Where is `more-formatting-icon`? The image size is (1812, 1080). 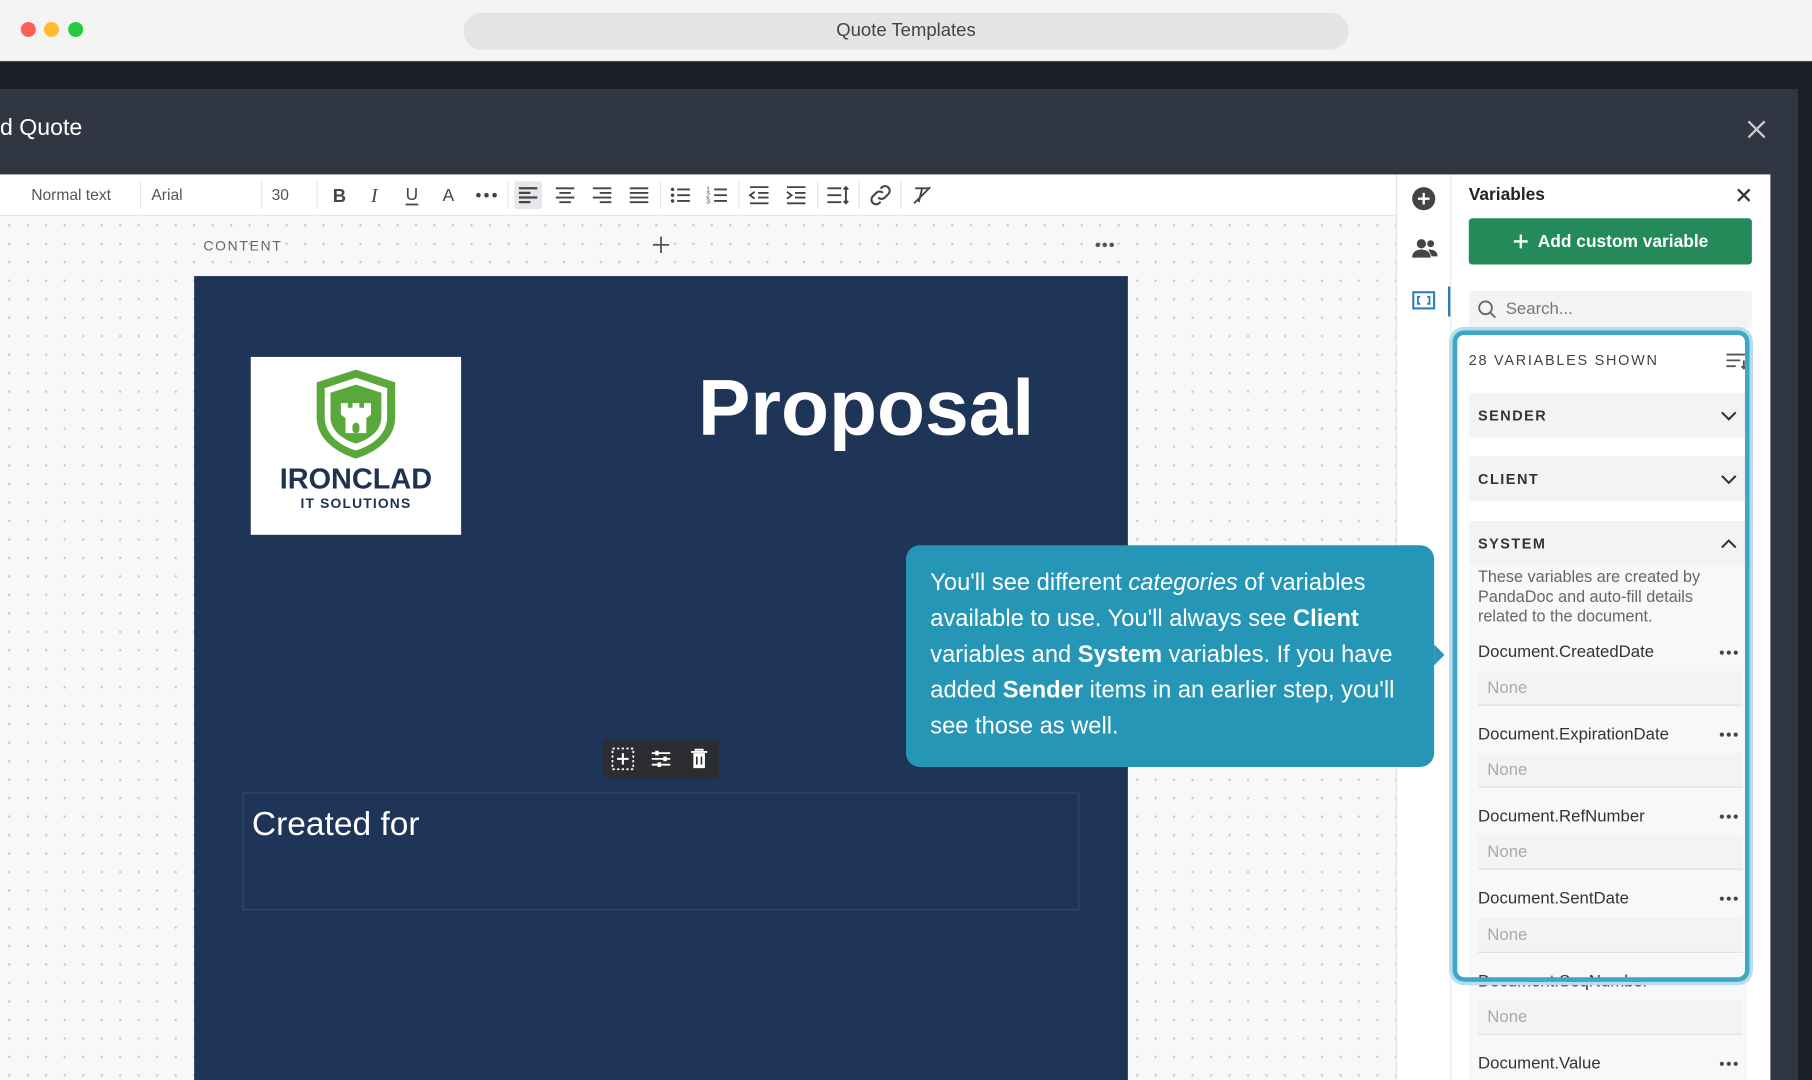 more-formatting-icon is located at coordinates (487, 195).